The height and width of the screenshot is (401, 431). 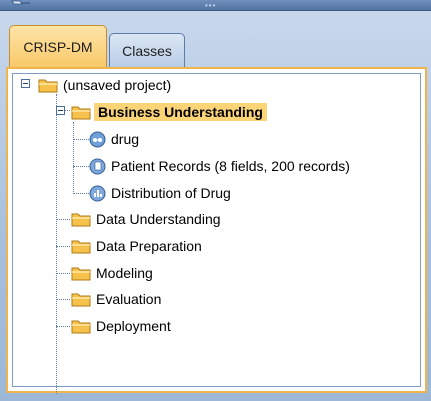 What do you see at coordinates (81, 113) in the screenshot?
I see `folder-open-icon` at bounding box center [81, 113].